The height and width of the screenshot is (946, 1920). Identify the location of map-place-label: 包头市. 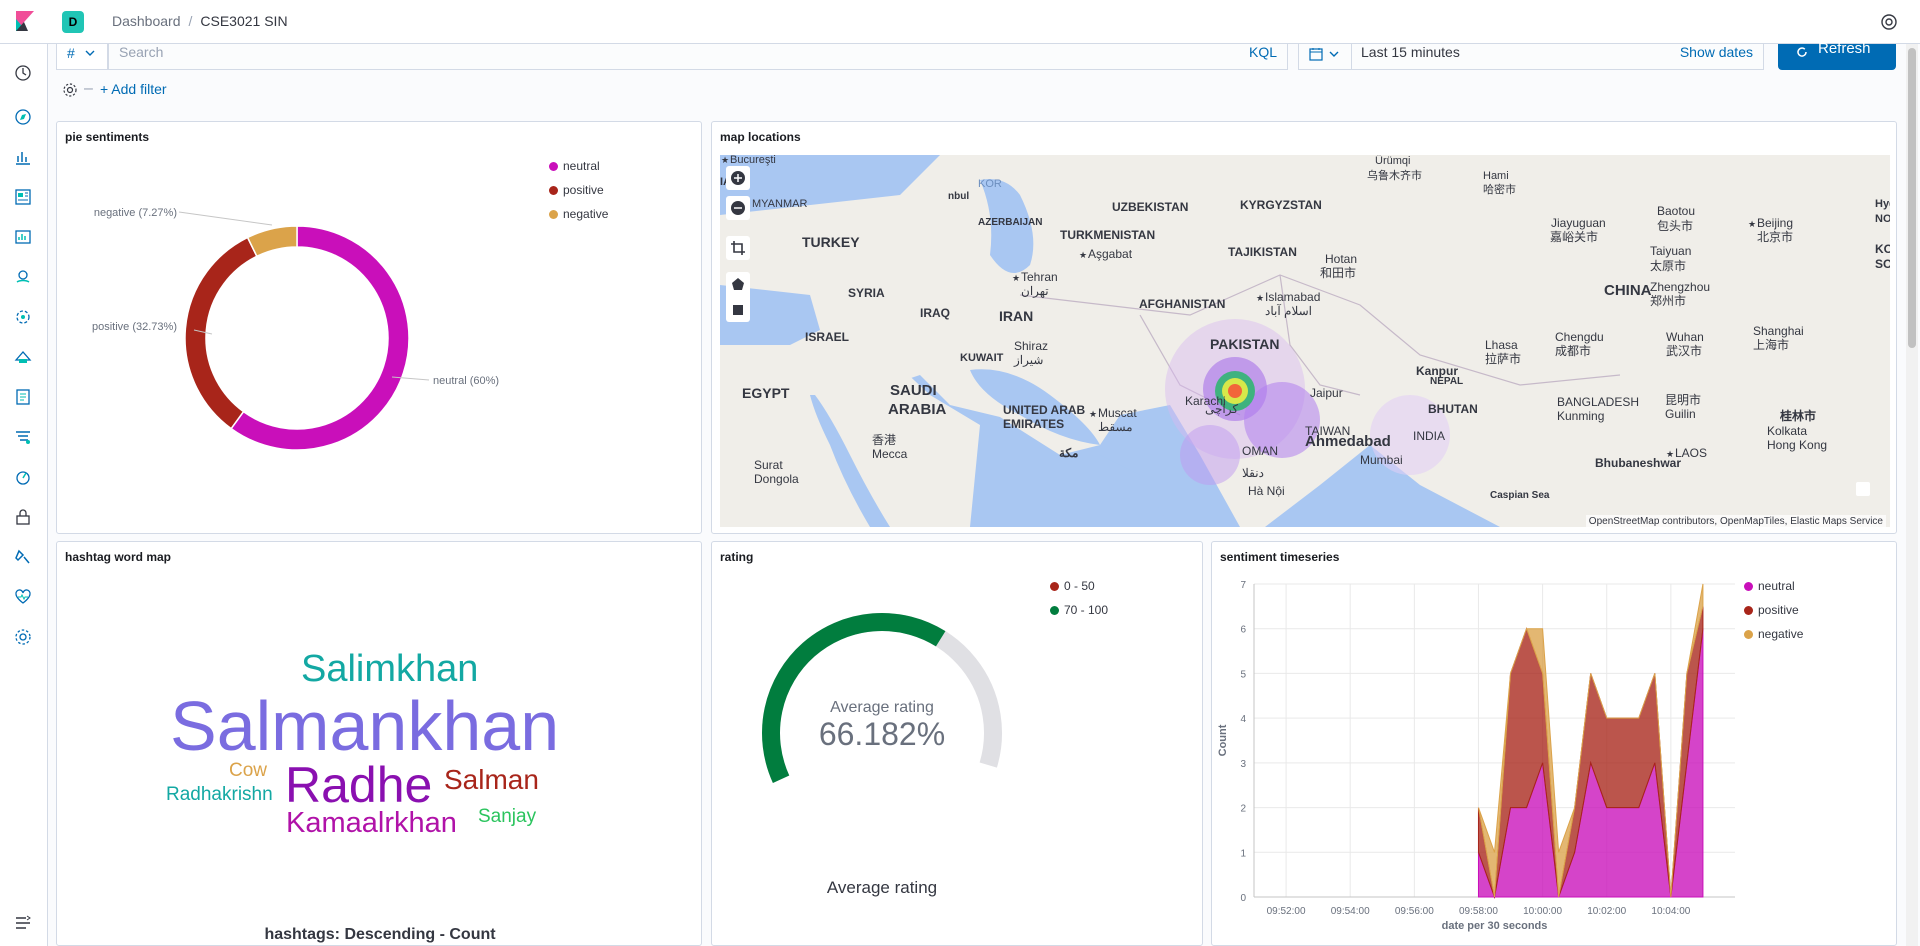
(1675, 225).